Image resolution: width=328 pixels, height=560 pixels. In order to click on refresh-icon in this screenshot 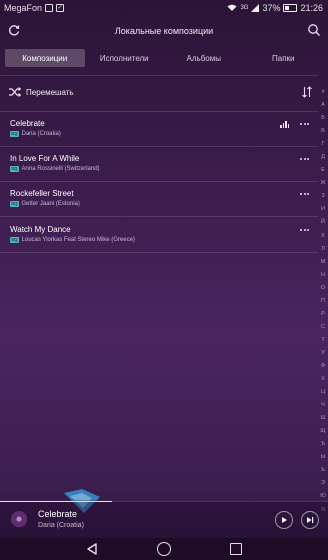, I will do `click(14, 30)`.